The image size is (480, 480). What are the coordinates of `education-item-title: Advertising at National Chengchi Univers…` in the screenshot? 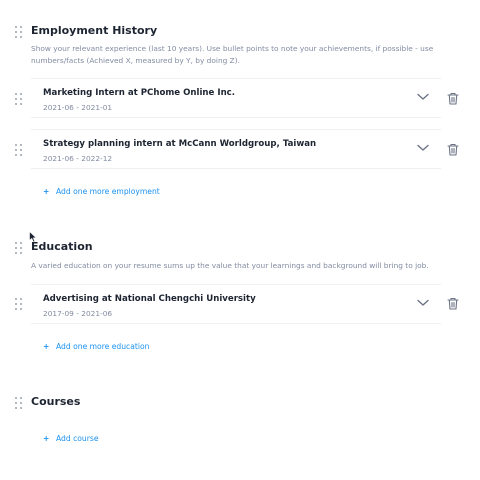 It's located at (149, 299).